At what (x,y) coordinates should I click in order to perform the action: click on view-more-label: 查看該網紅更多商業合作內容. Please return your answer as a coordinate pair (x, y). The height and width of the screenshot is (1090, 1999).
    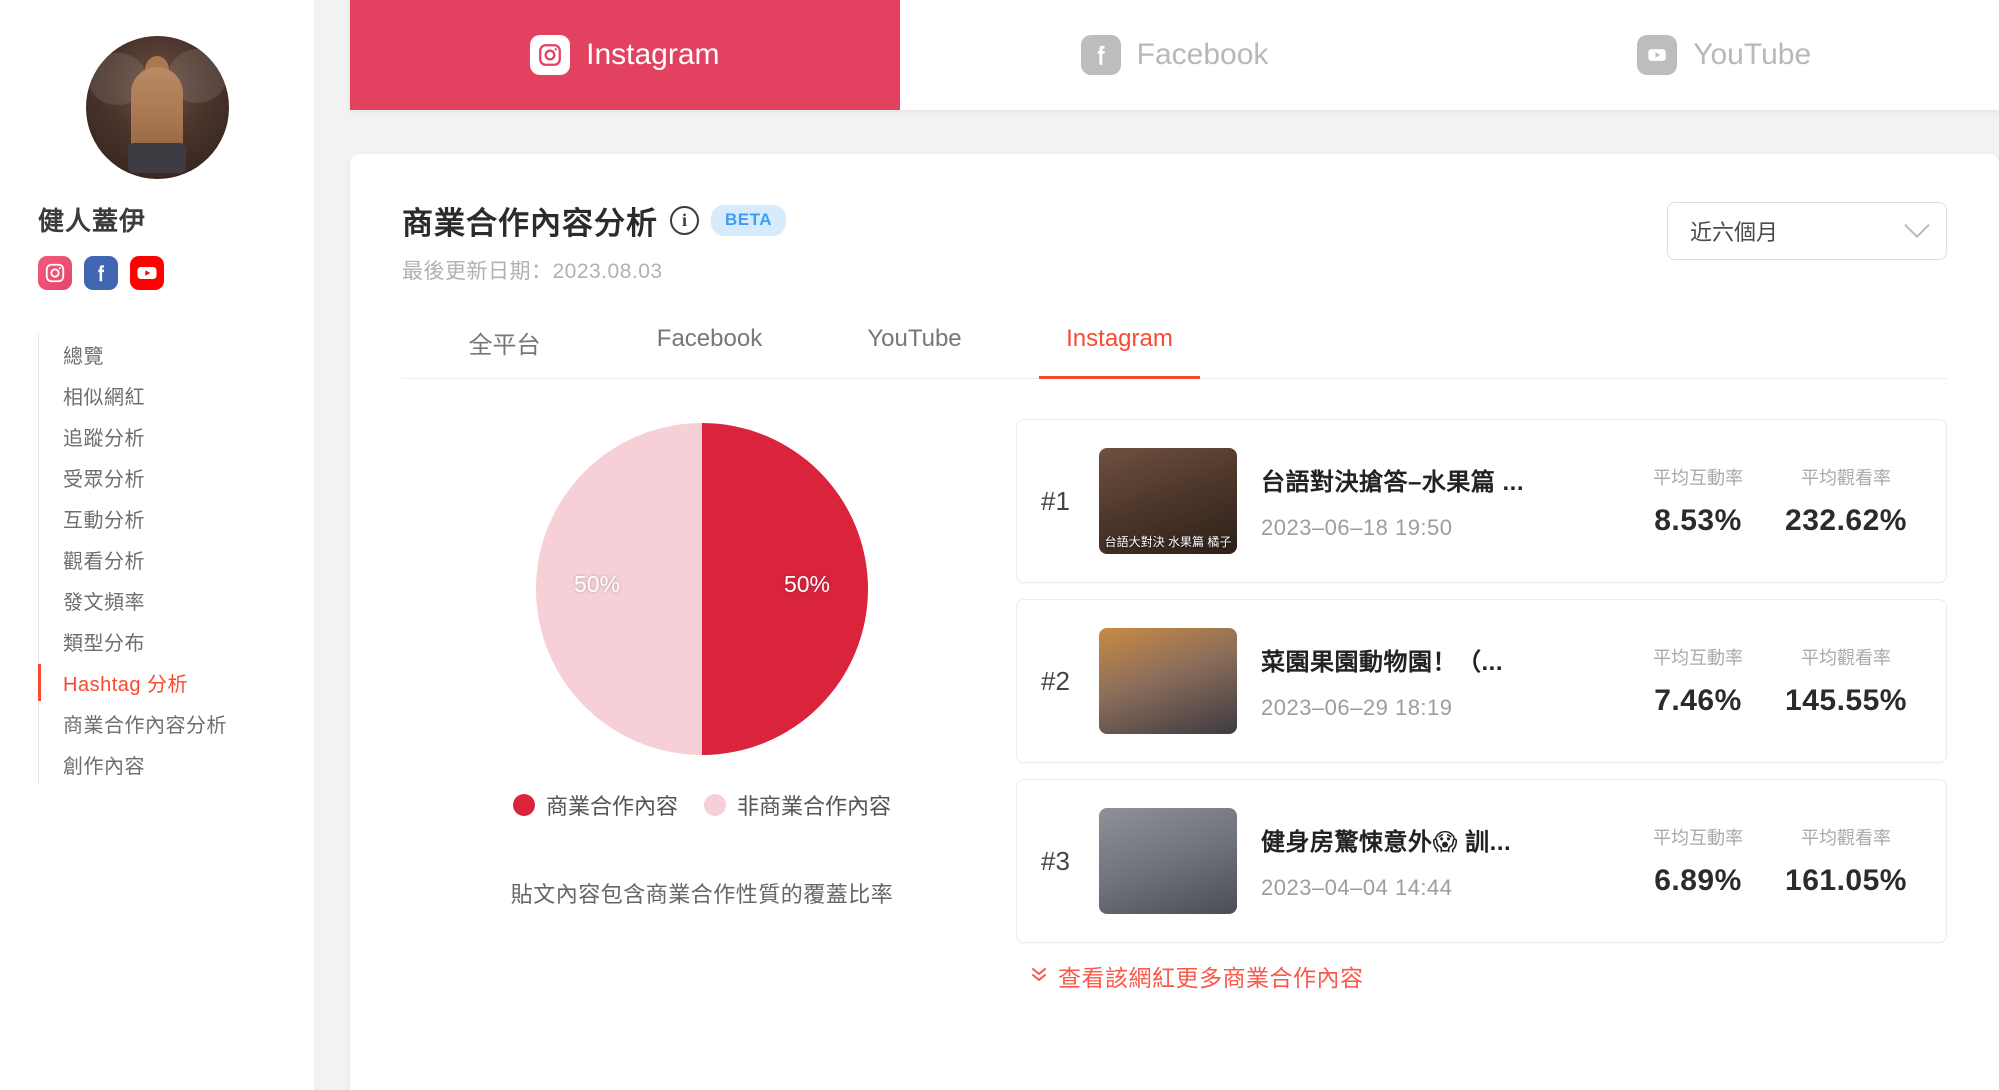
    Looking at the image, I should click on (1211, 978).